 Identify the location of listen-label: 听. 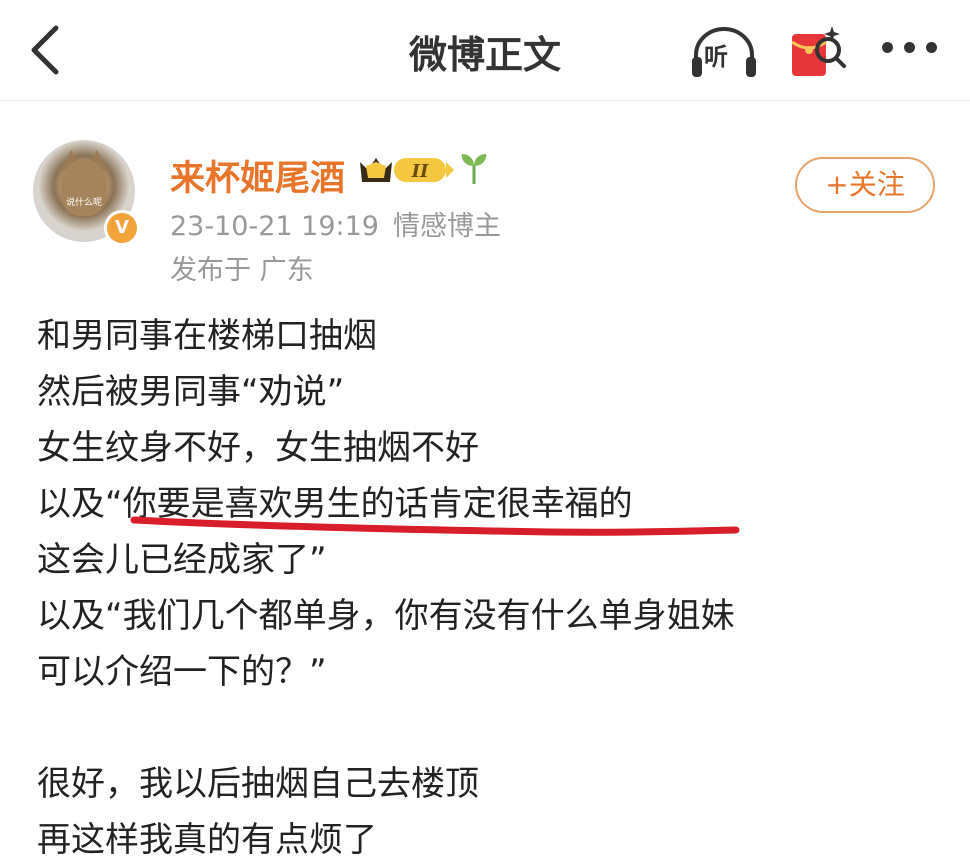
(716, 57).